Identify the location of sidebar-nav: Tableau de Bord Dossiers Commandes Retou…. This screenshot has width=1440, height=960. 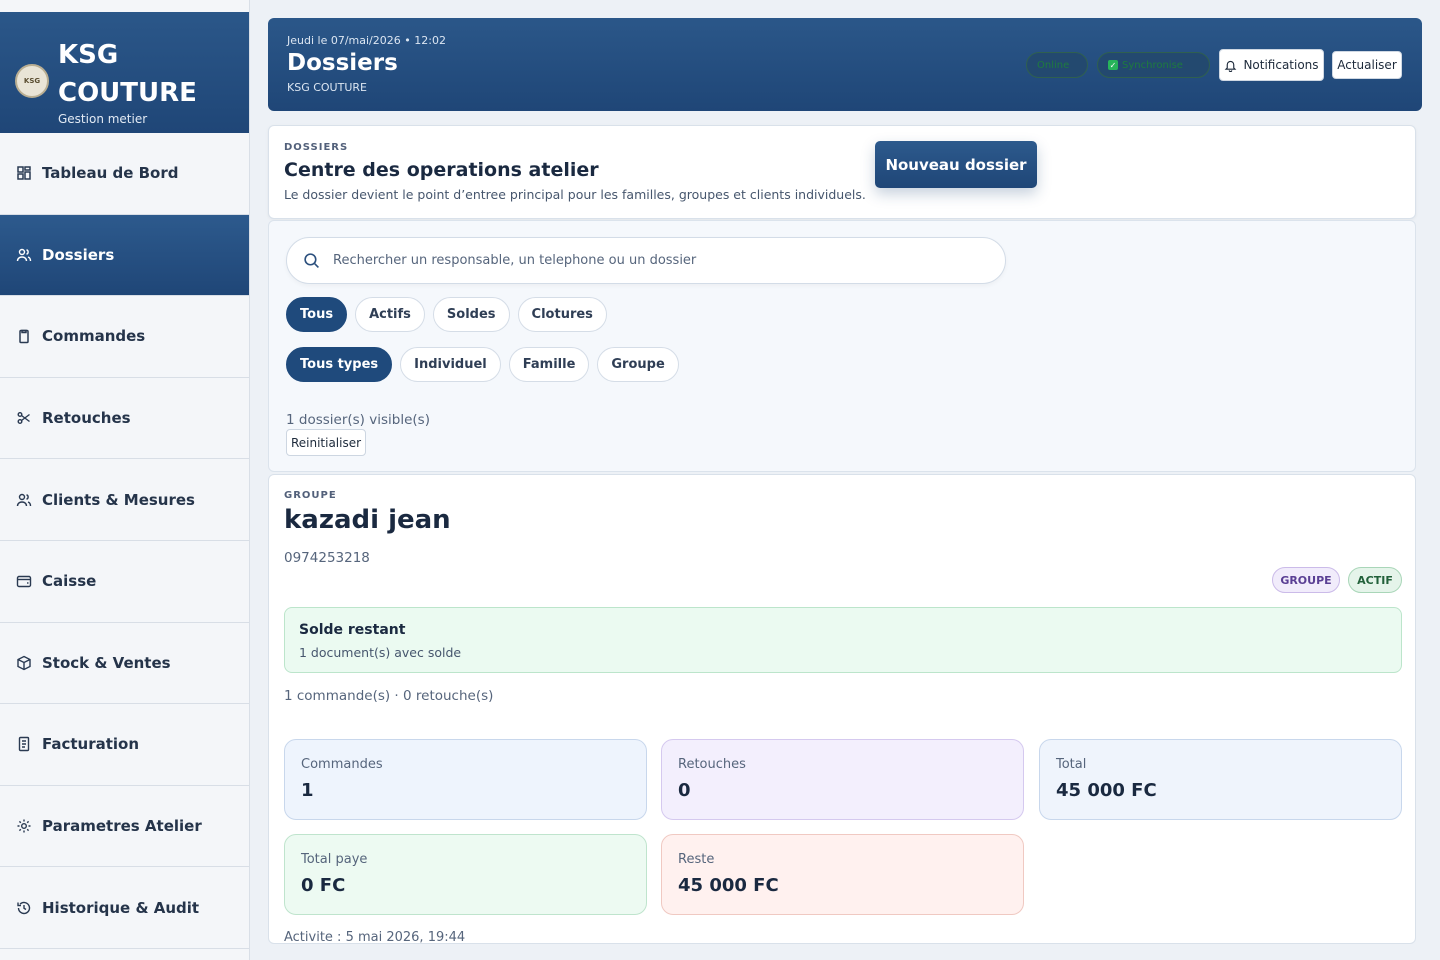
(124, 541).